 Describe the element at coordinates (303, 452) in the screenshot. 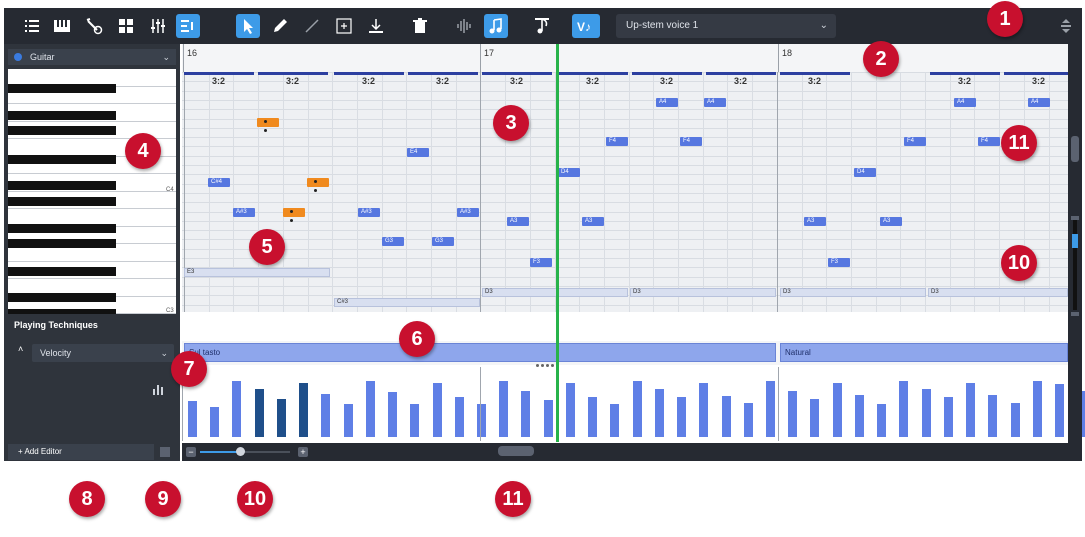

I see `zoom-in-button: +` at that location.